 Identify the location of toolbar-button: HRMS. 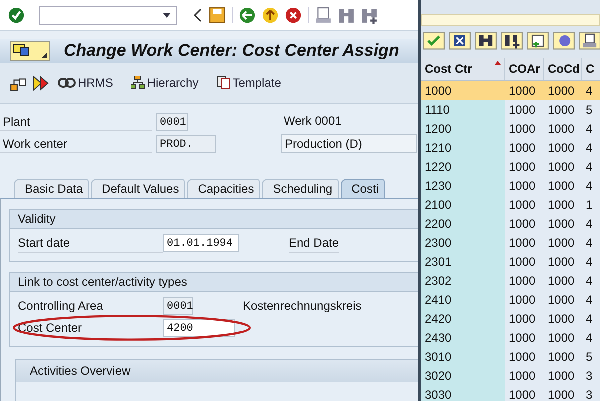
(90, 83).